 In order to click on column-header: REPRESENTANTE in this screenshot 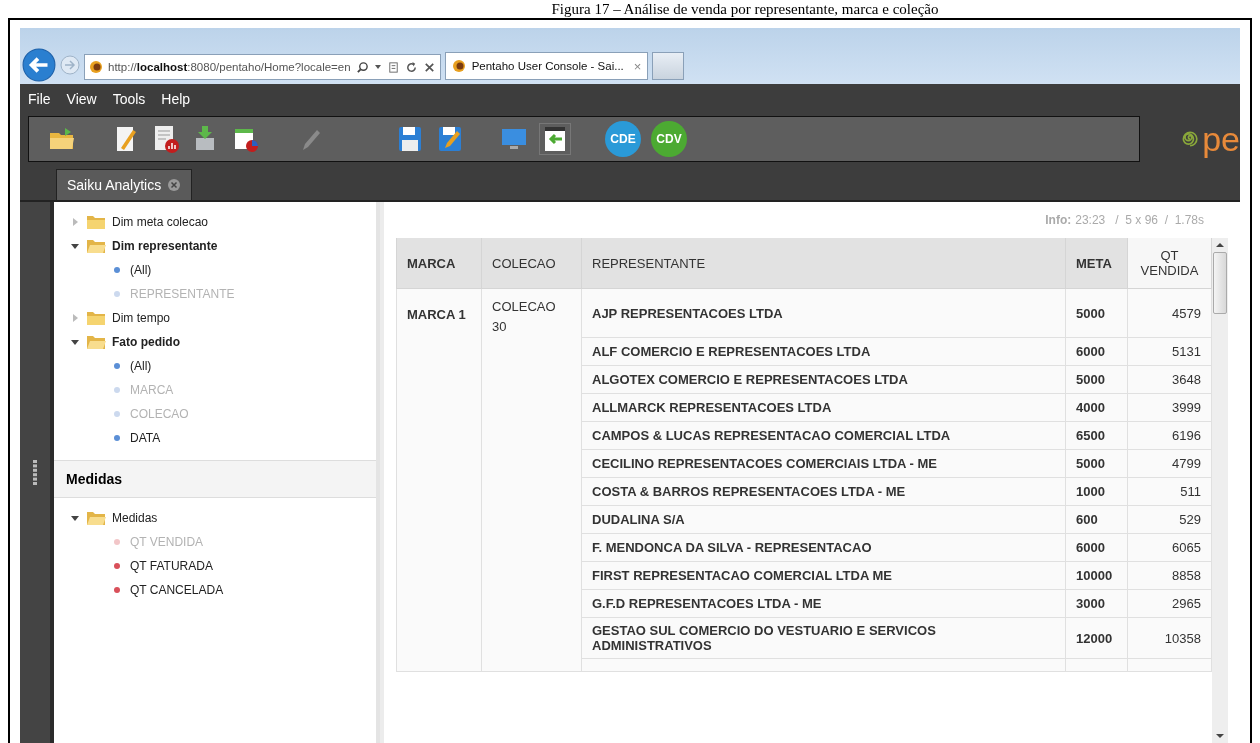, I will do `click(823, 263)`.